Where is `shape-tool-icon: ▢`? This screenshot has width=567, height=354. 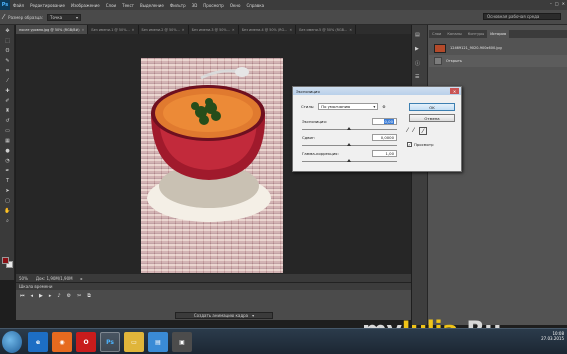
shape-tool-icon: ▢ is located at coordinates (7, 201).